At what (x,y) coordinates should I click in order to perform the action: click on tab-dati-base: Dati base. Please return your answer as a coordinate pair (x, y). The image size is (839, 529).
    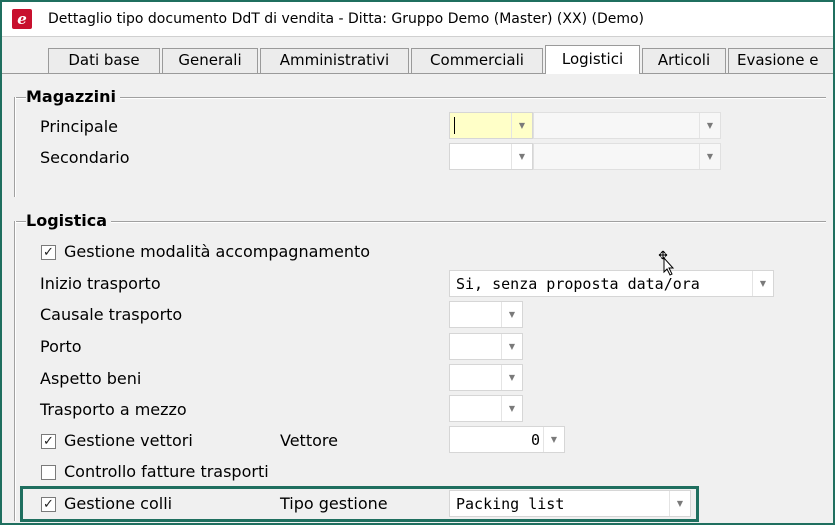
    Looking at the image, I should click on (104, 60).